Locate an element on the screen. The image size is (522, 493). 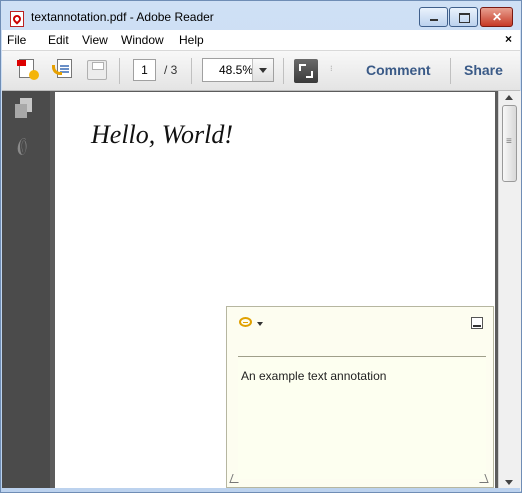
menu-help: Help is located at coordinates (191, 40).